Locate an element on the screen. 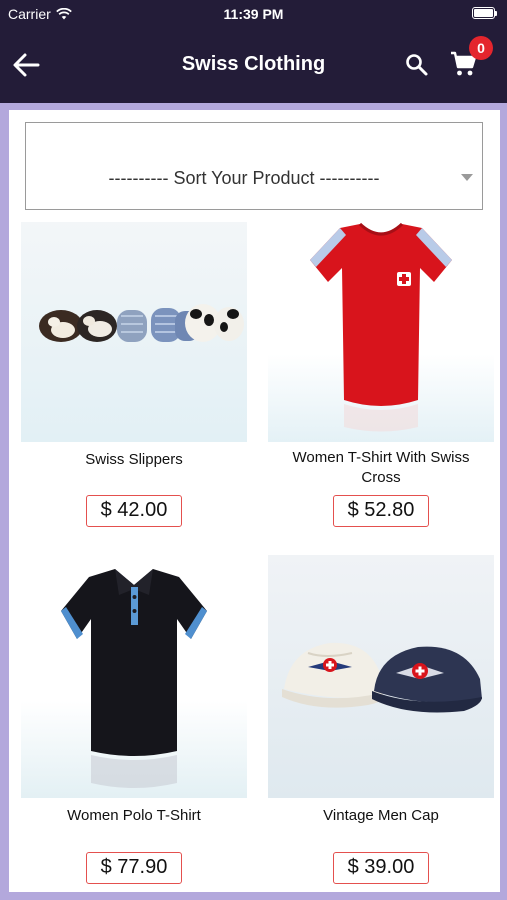 The image size is (507, 900). status-bar: Carrier 11:39 PM is located at coordinates (253, 14).